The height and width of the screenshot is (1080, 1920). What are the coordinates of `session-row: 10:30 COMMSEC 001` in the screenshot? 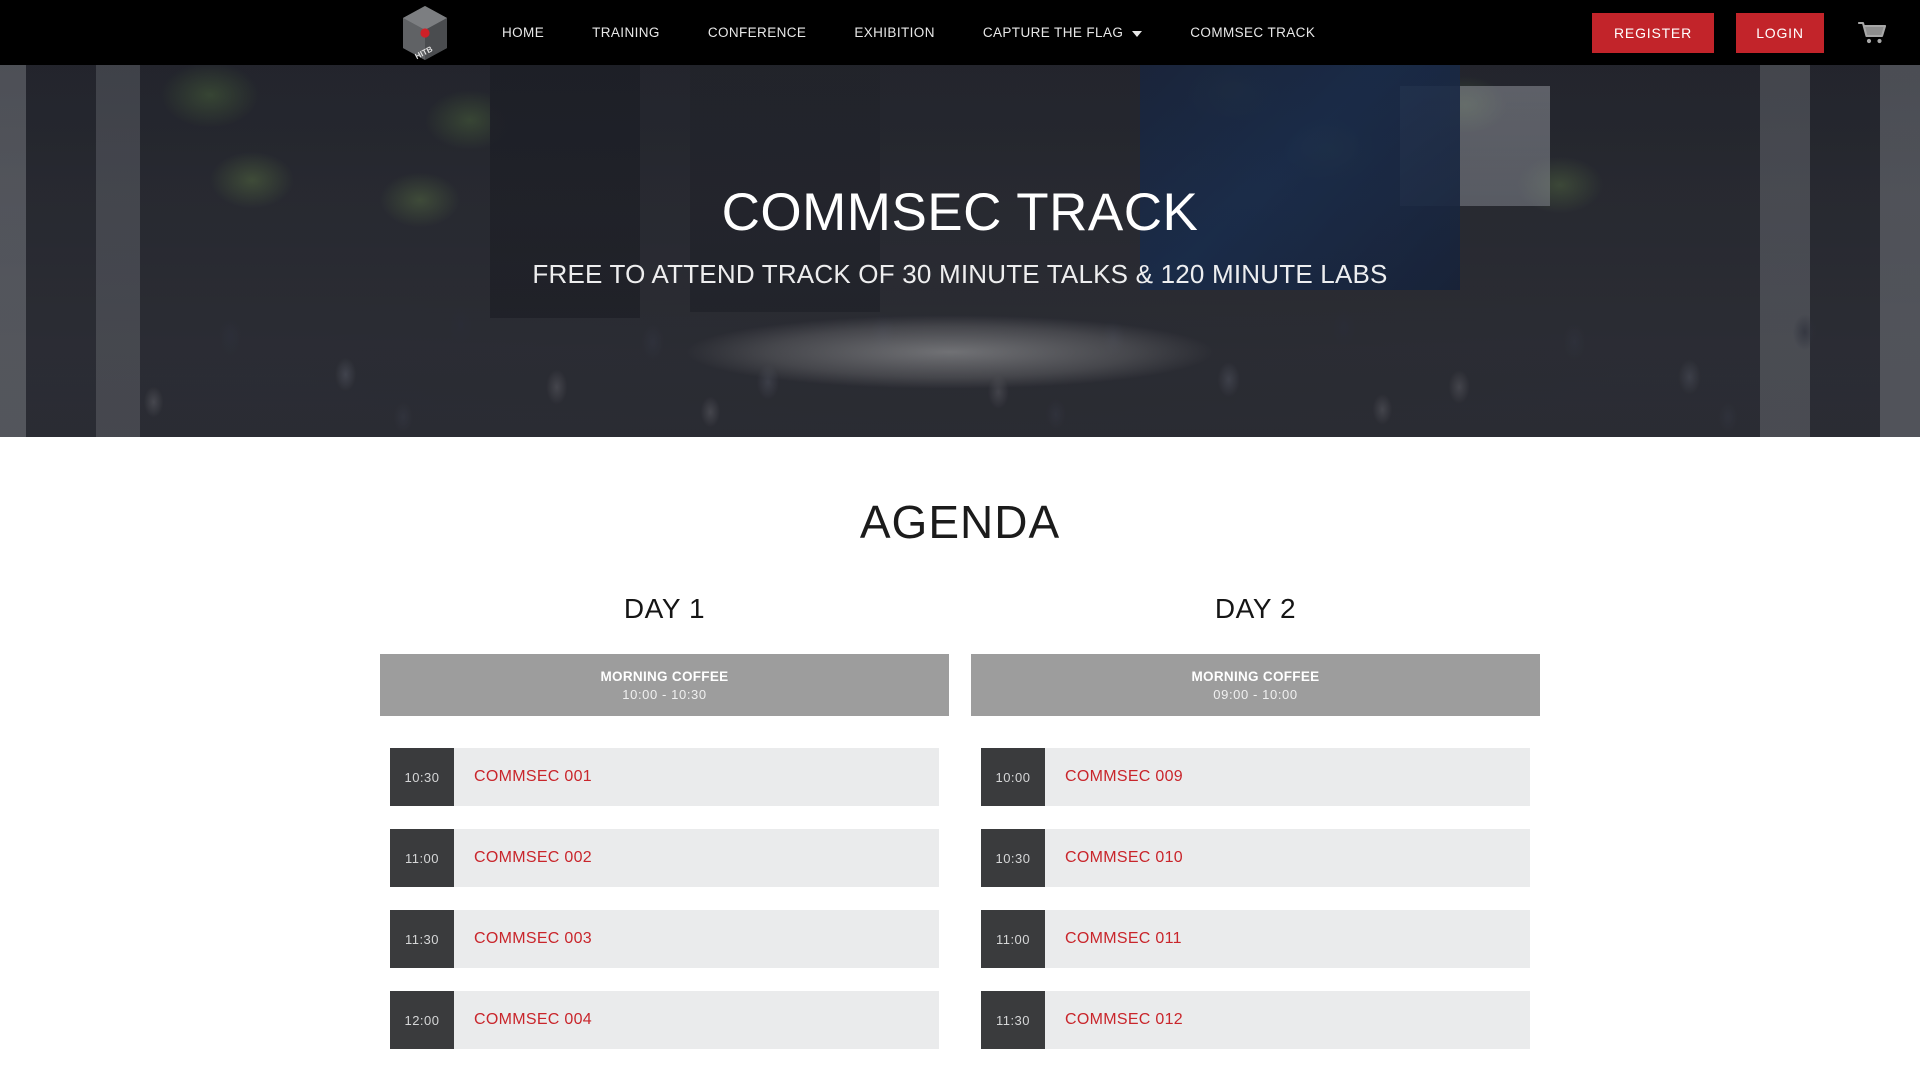 It's located at (664, 777).